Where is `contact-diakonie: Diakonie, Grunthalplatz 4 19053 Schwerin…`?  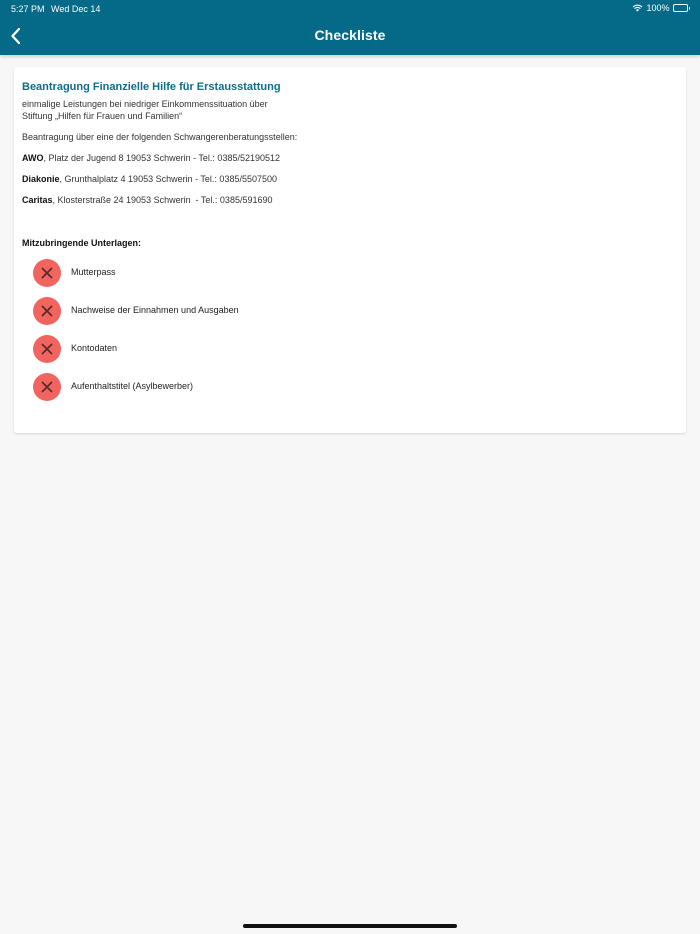 contact-diakonie: Diakonie, Grunthalplatz 4 19053 Schwerin… is located at coordinates (149, 179).